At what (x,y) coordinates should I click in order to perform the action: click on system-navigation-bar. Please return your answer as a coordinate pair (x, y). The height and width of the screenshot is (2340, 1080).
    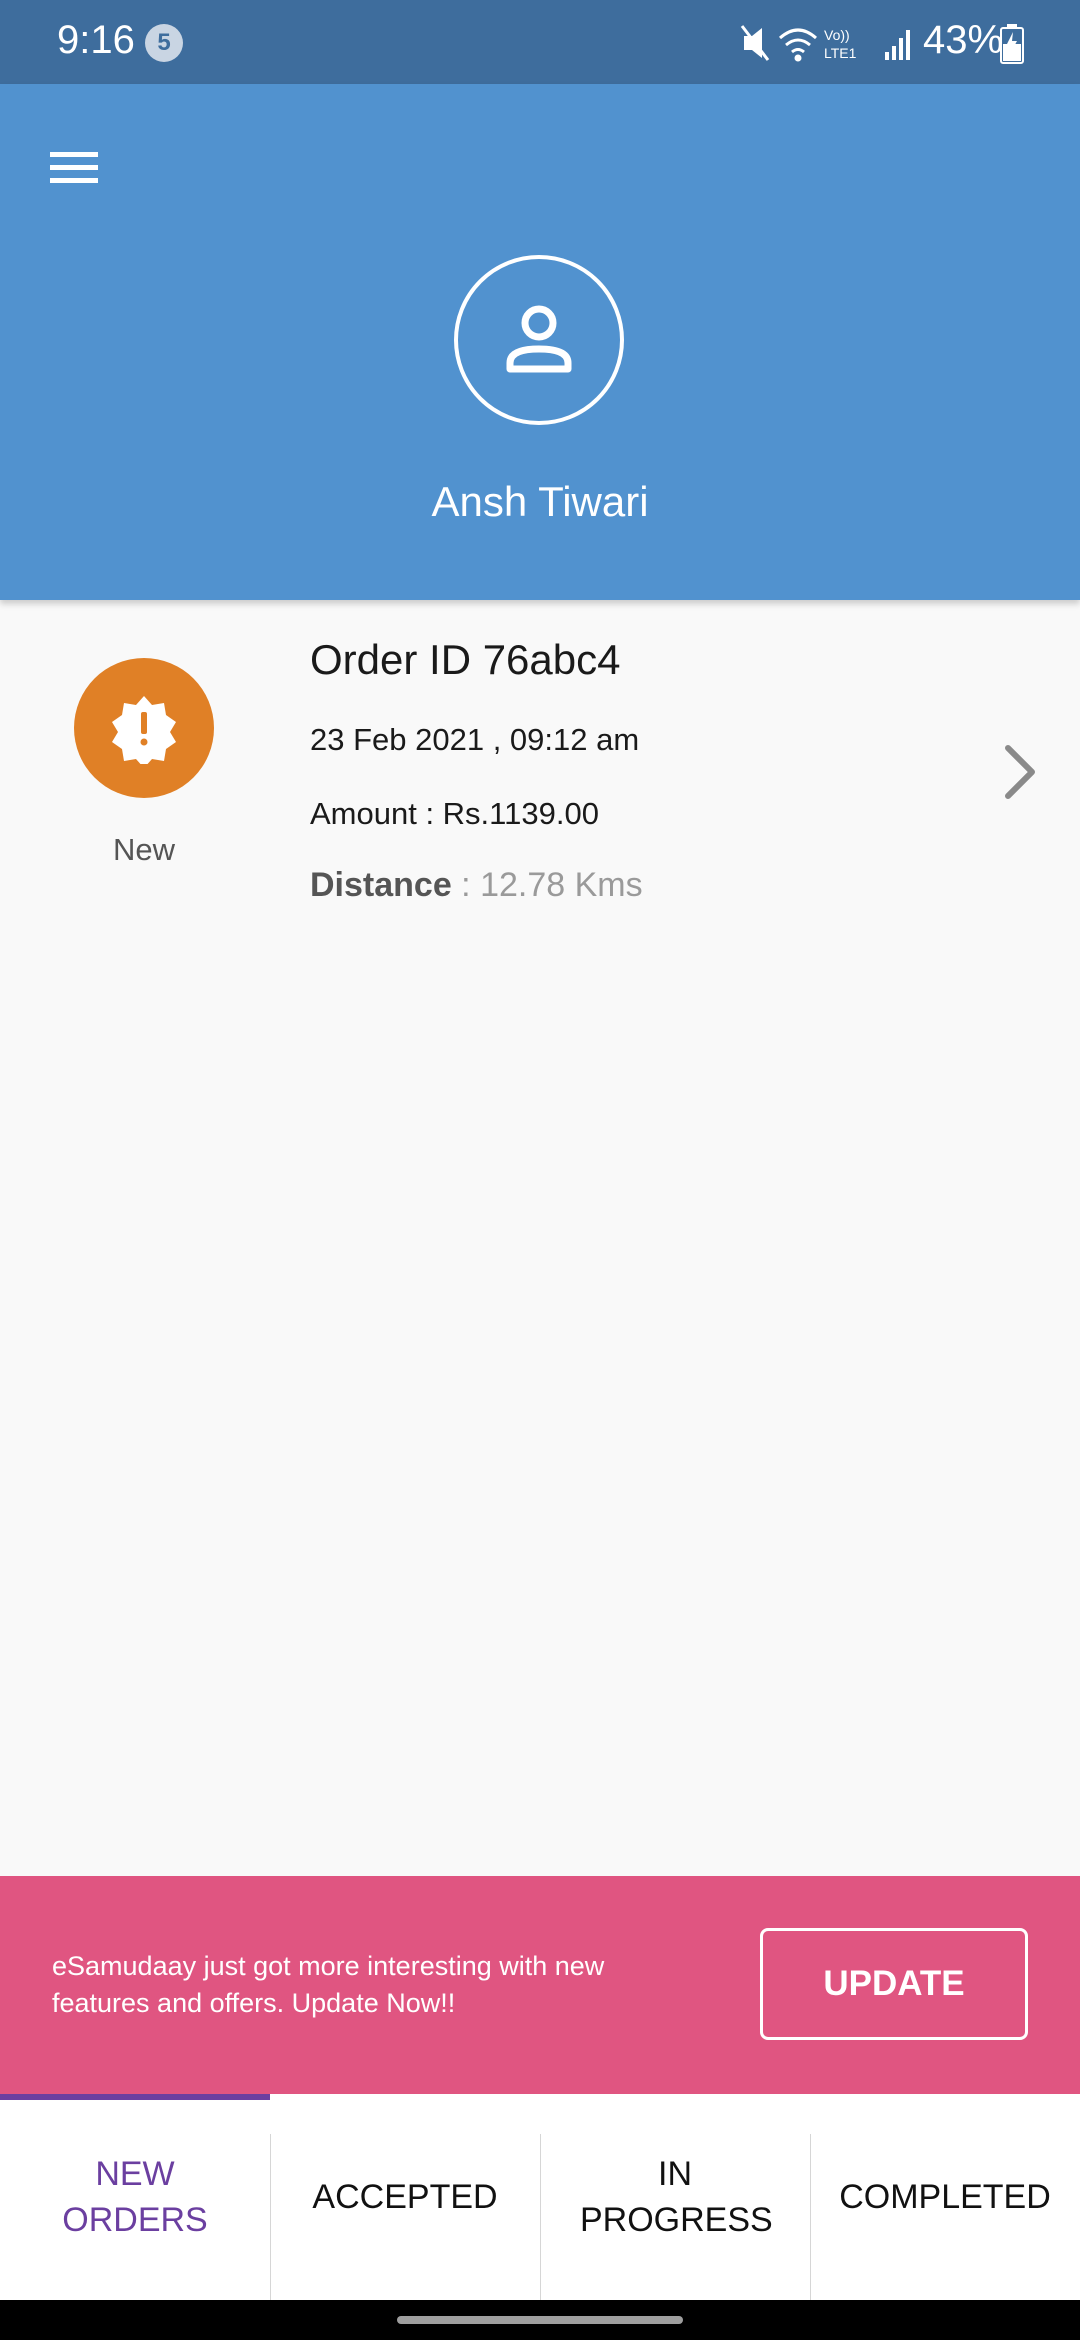
    Looking at the image, I should click on (540, 2320).